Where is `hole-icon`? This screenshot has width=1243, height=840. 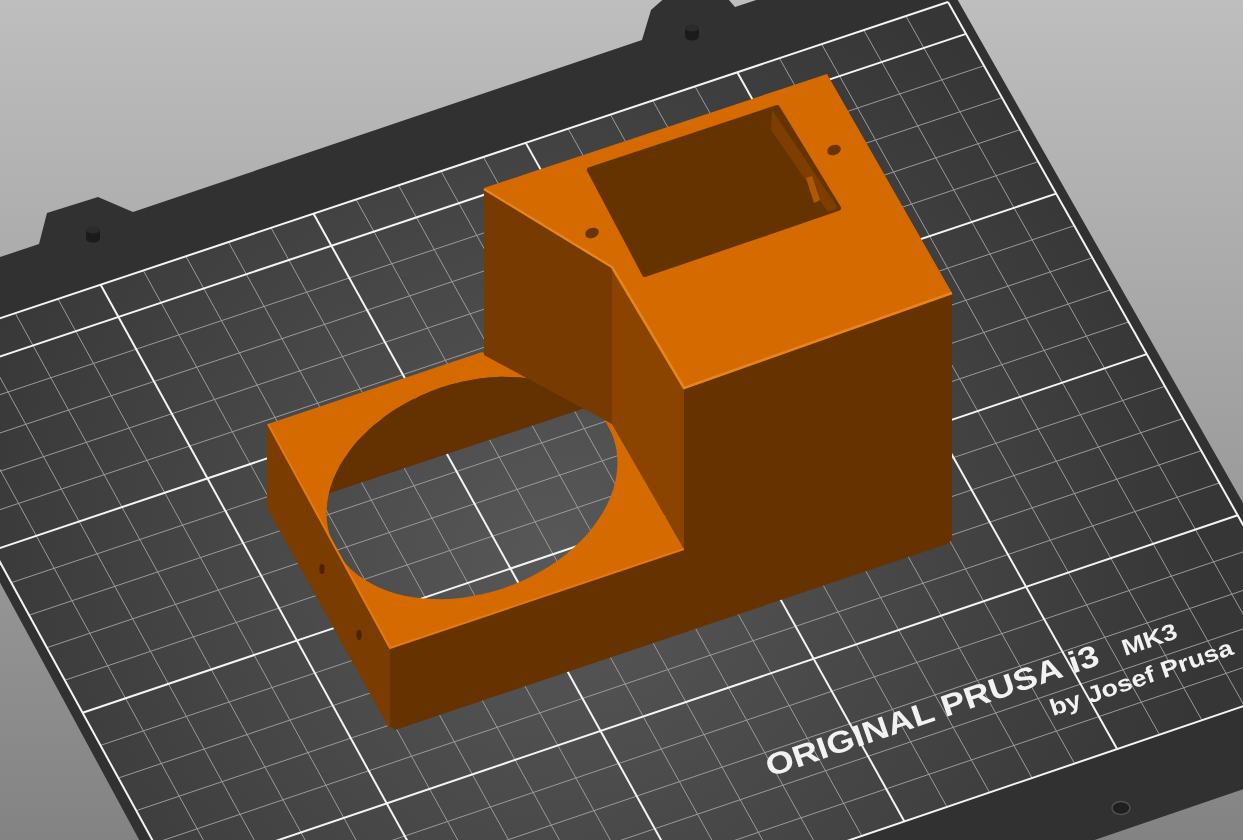 hole-icon is located at coordinates (1121, 808).